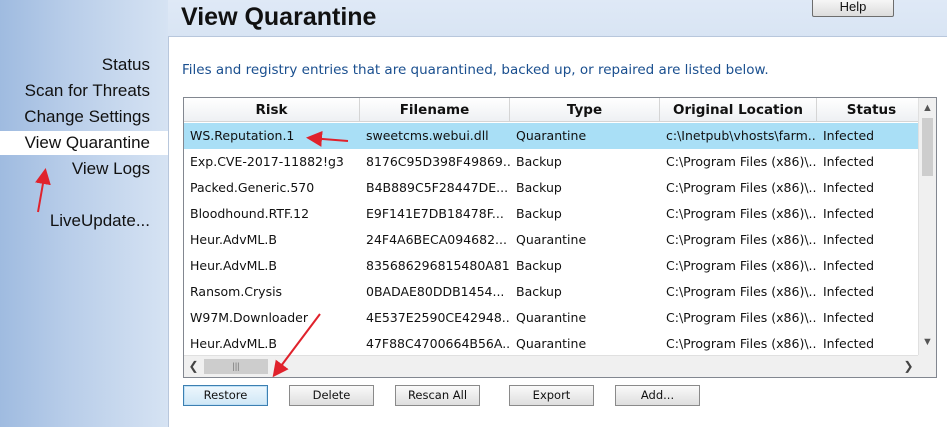  Describe the element at coordinates (87, 117) in the screenshot. I see `sidebar-item-change-settings: Change Settings` at that location.